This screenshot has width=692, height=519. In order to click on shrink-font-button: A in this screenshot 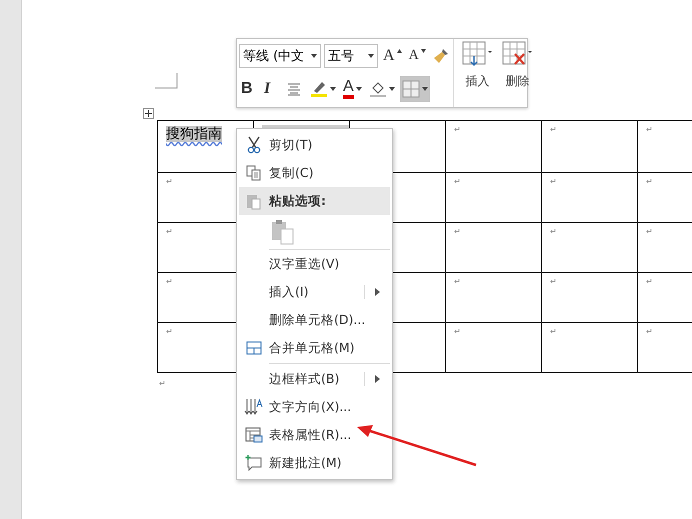, I will do `click(417, 56)`.